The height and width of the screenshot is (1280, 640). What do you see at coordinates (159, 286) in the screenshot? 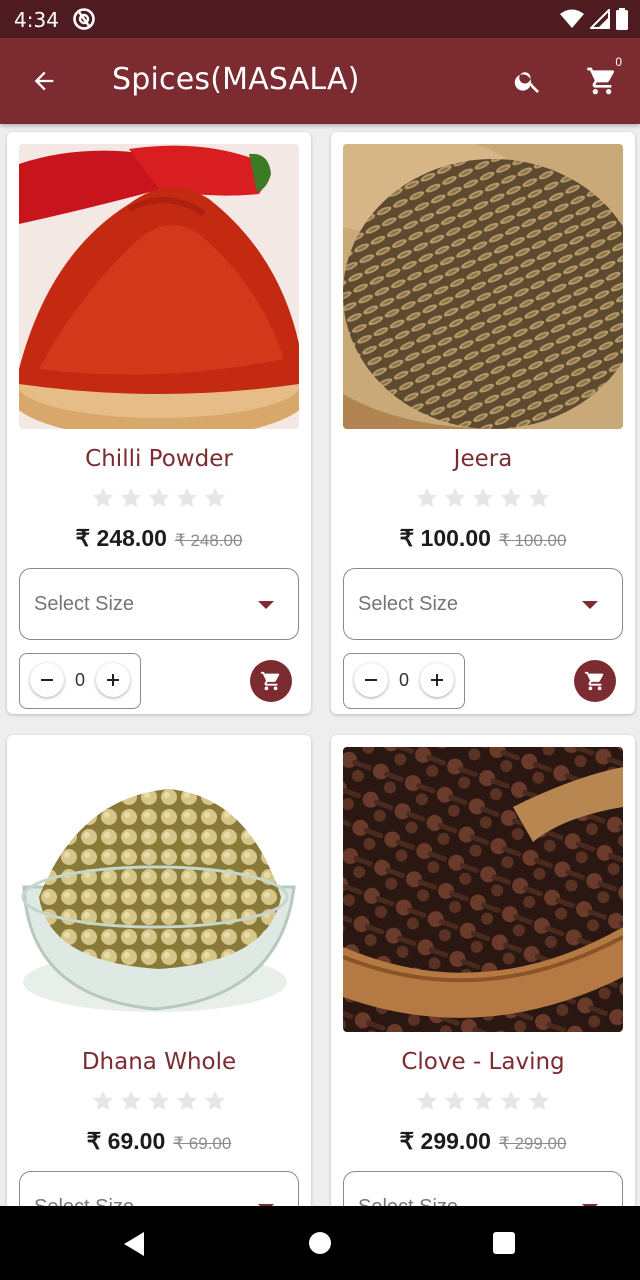
I see `product-image-chilli-powder` at bounding box center [159, 286].